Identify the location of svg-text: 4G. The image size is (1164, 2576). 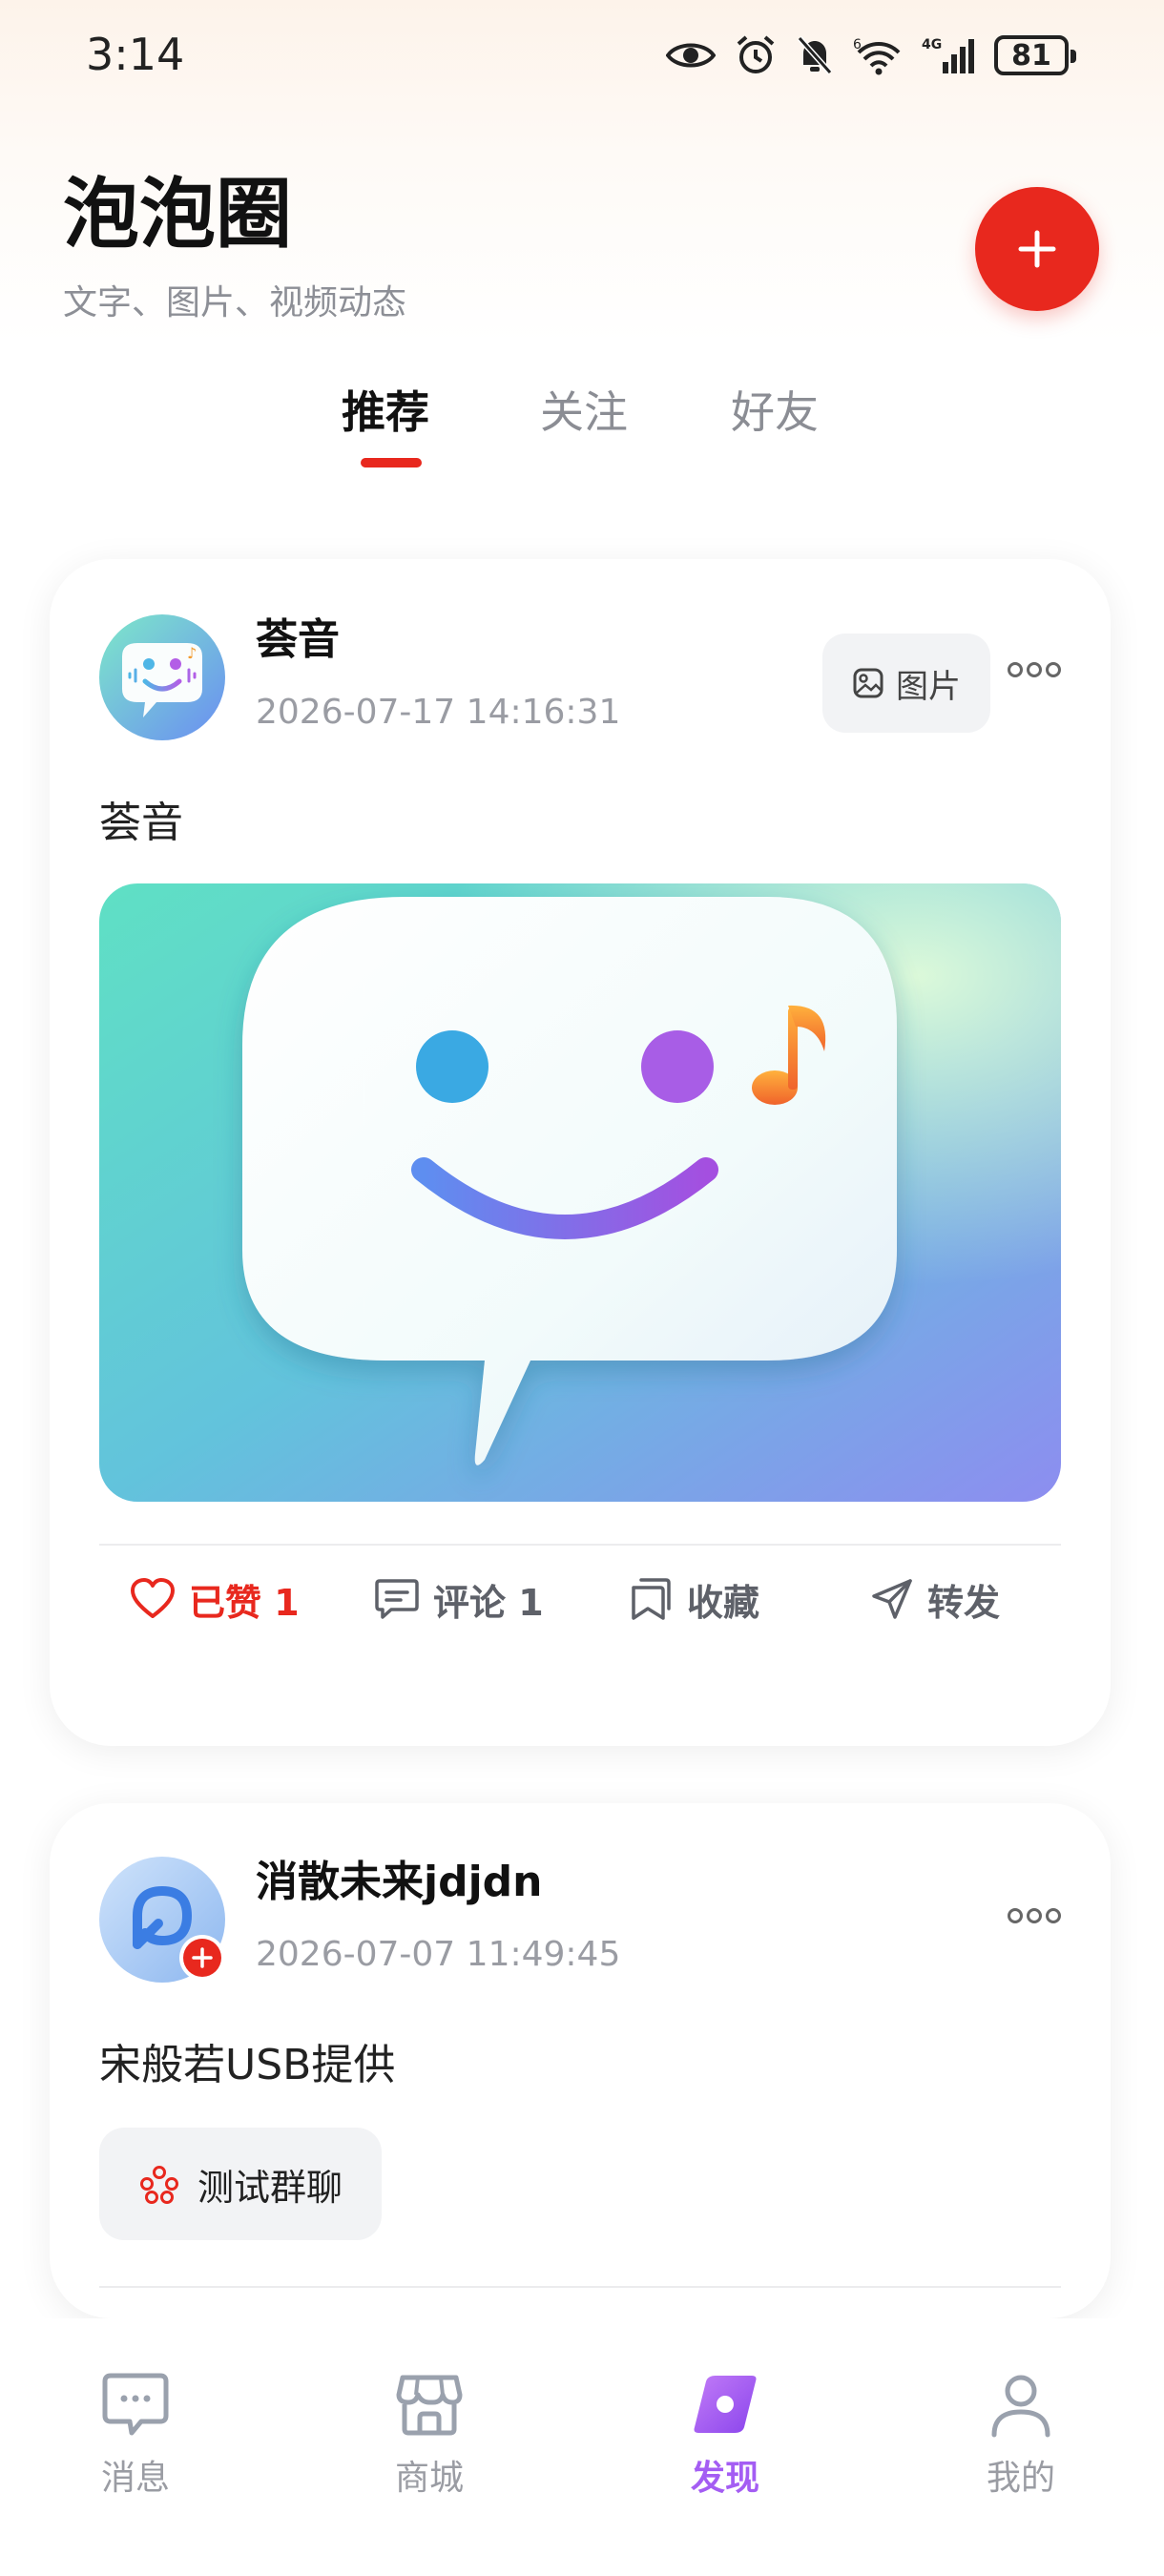
(932, 44).